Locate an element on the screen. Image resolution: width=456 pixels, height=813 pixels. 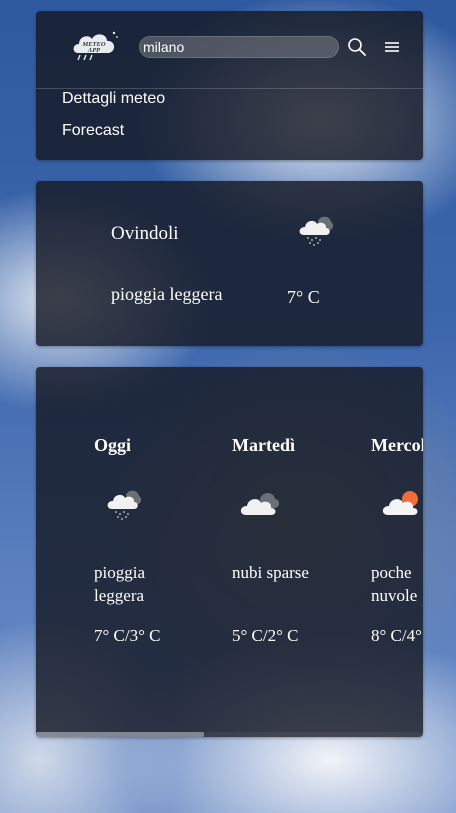
day-temperature: 8° C/4° C is located at coordinates (397, 635).